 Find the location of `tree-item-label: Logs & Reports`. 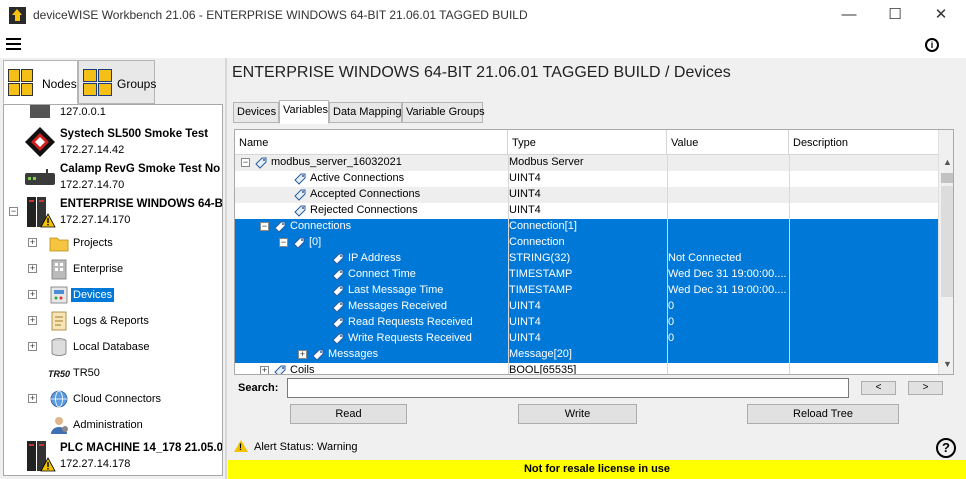

tree-item-label: Logs & Reports is located at coordinates (111, 321).